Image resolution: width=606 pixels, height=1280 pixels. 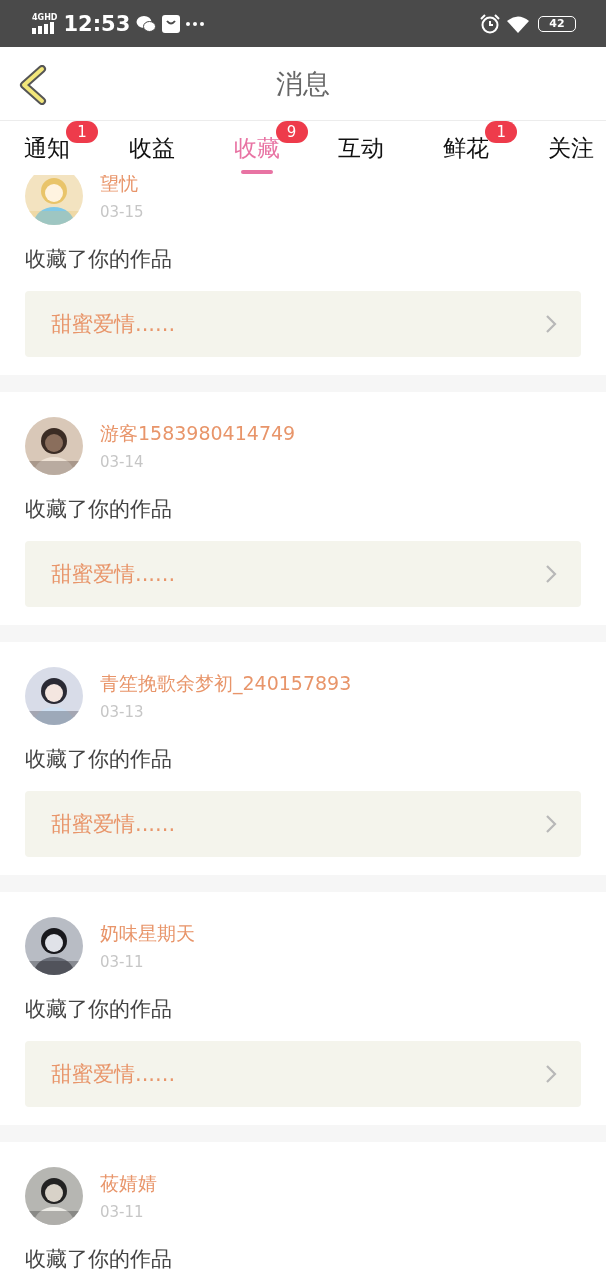 What do you see at coordinates (519, 23) in the screenshot?
I see `wifi-icon` at bounding box center [519, 23].